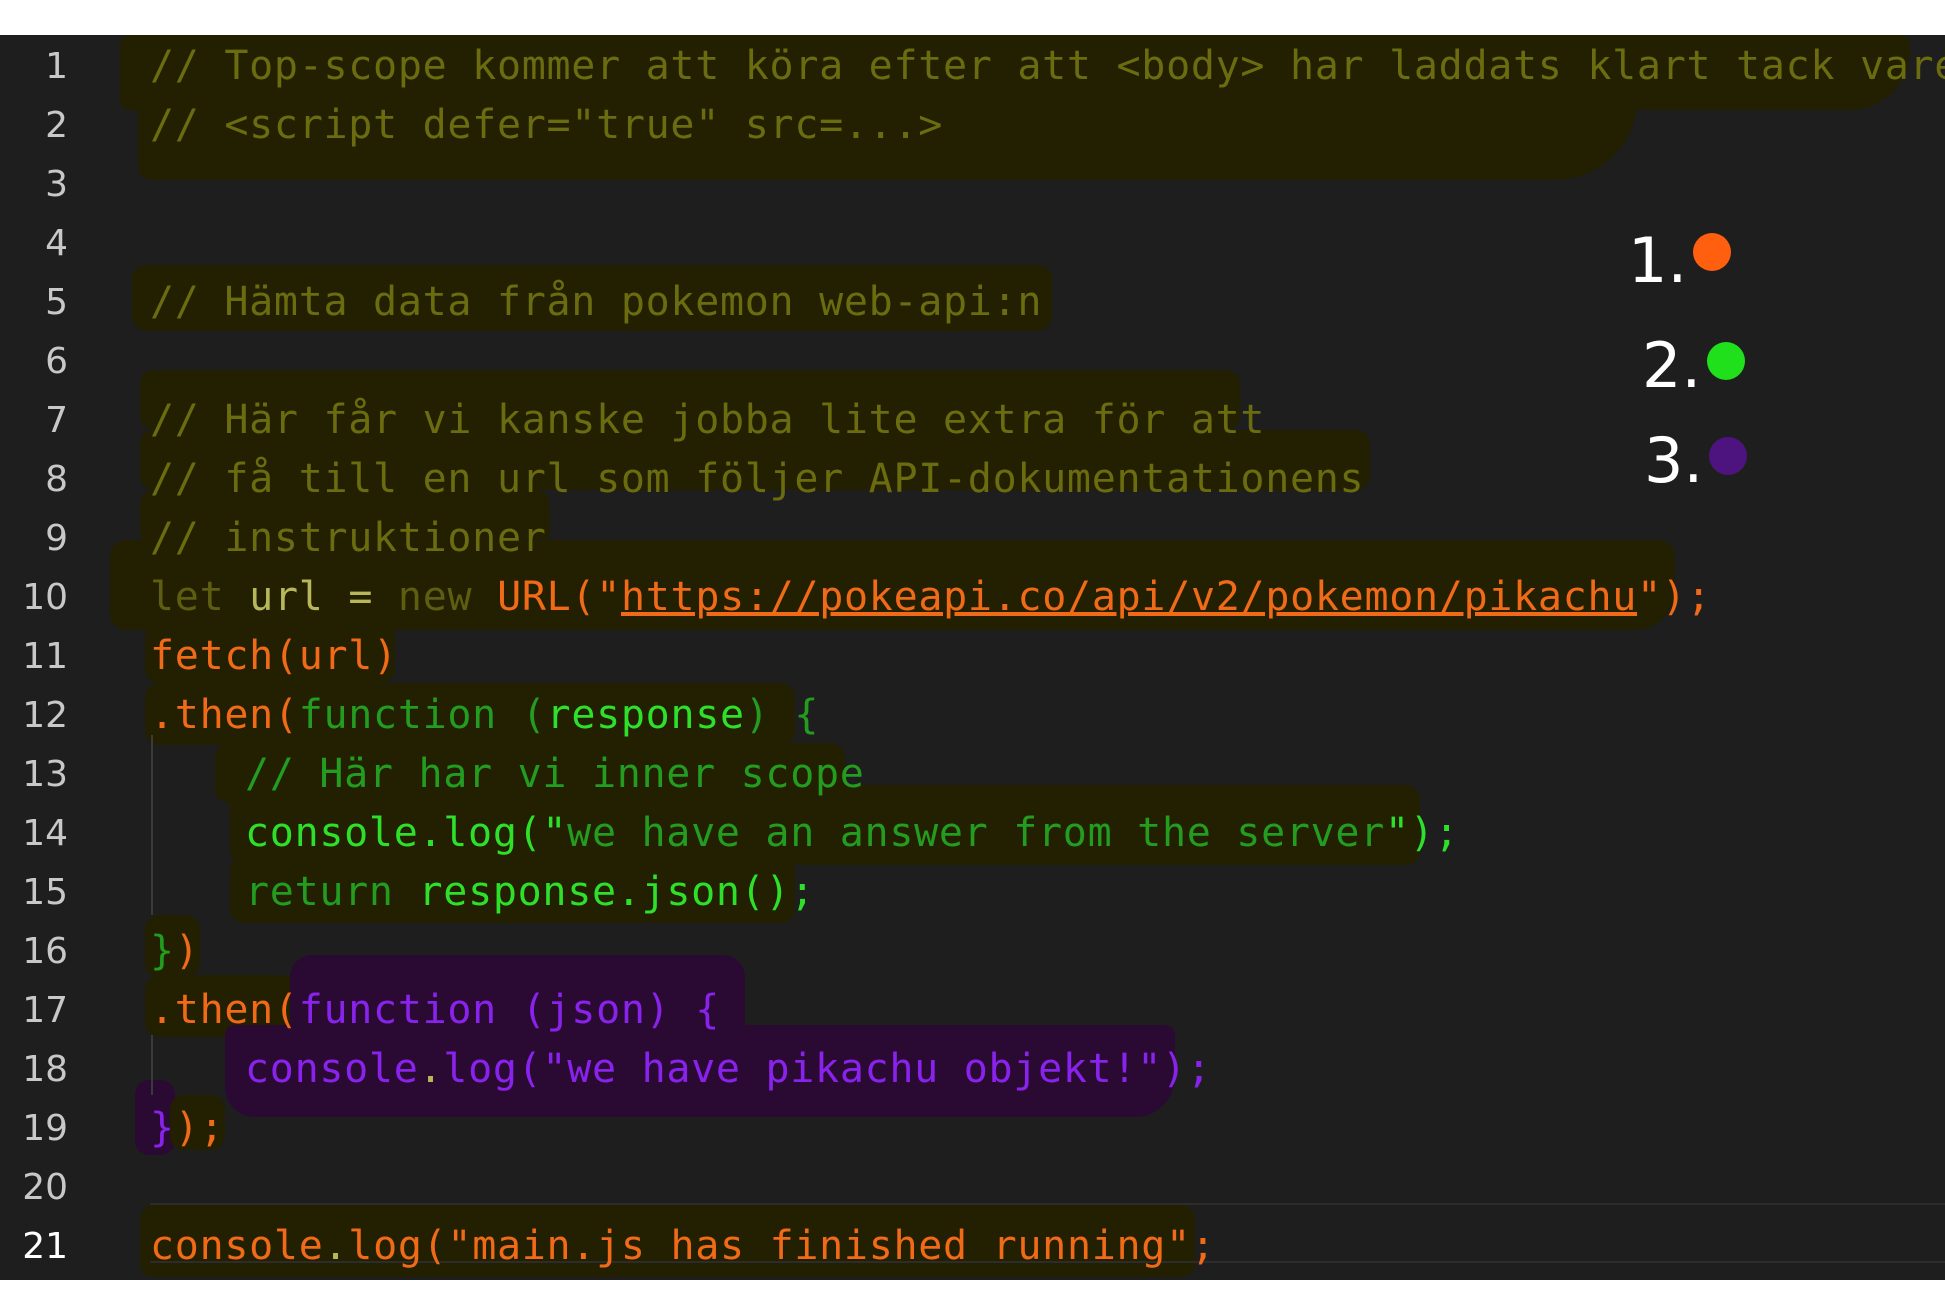 The height and width of the screenshot is (1294, 1945). Describe the element at coordinates (199, 1128) in the screenshot. I see `statement-end: );` at that location.